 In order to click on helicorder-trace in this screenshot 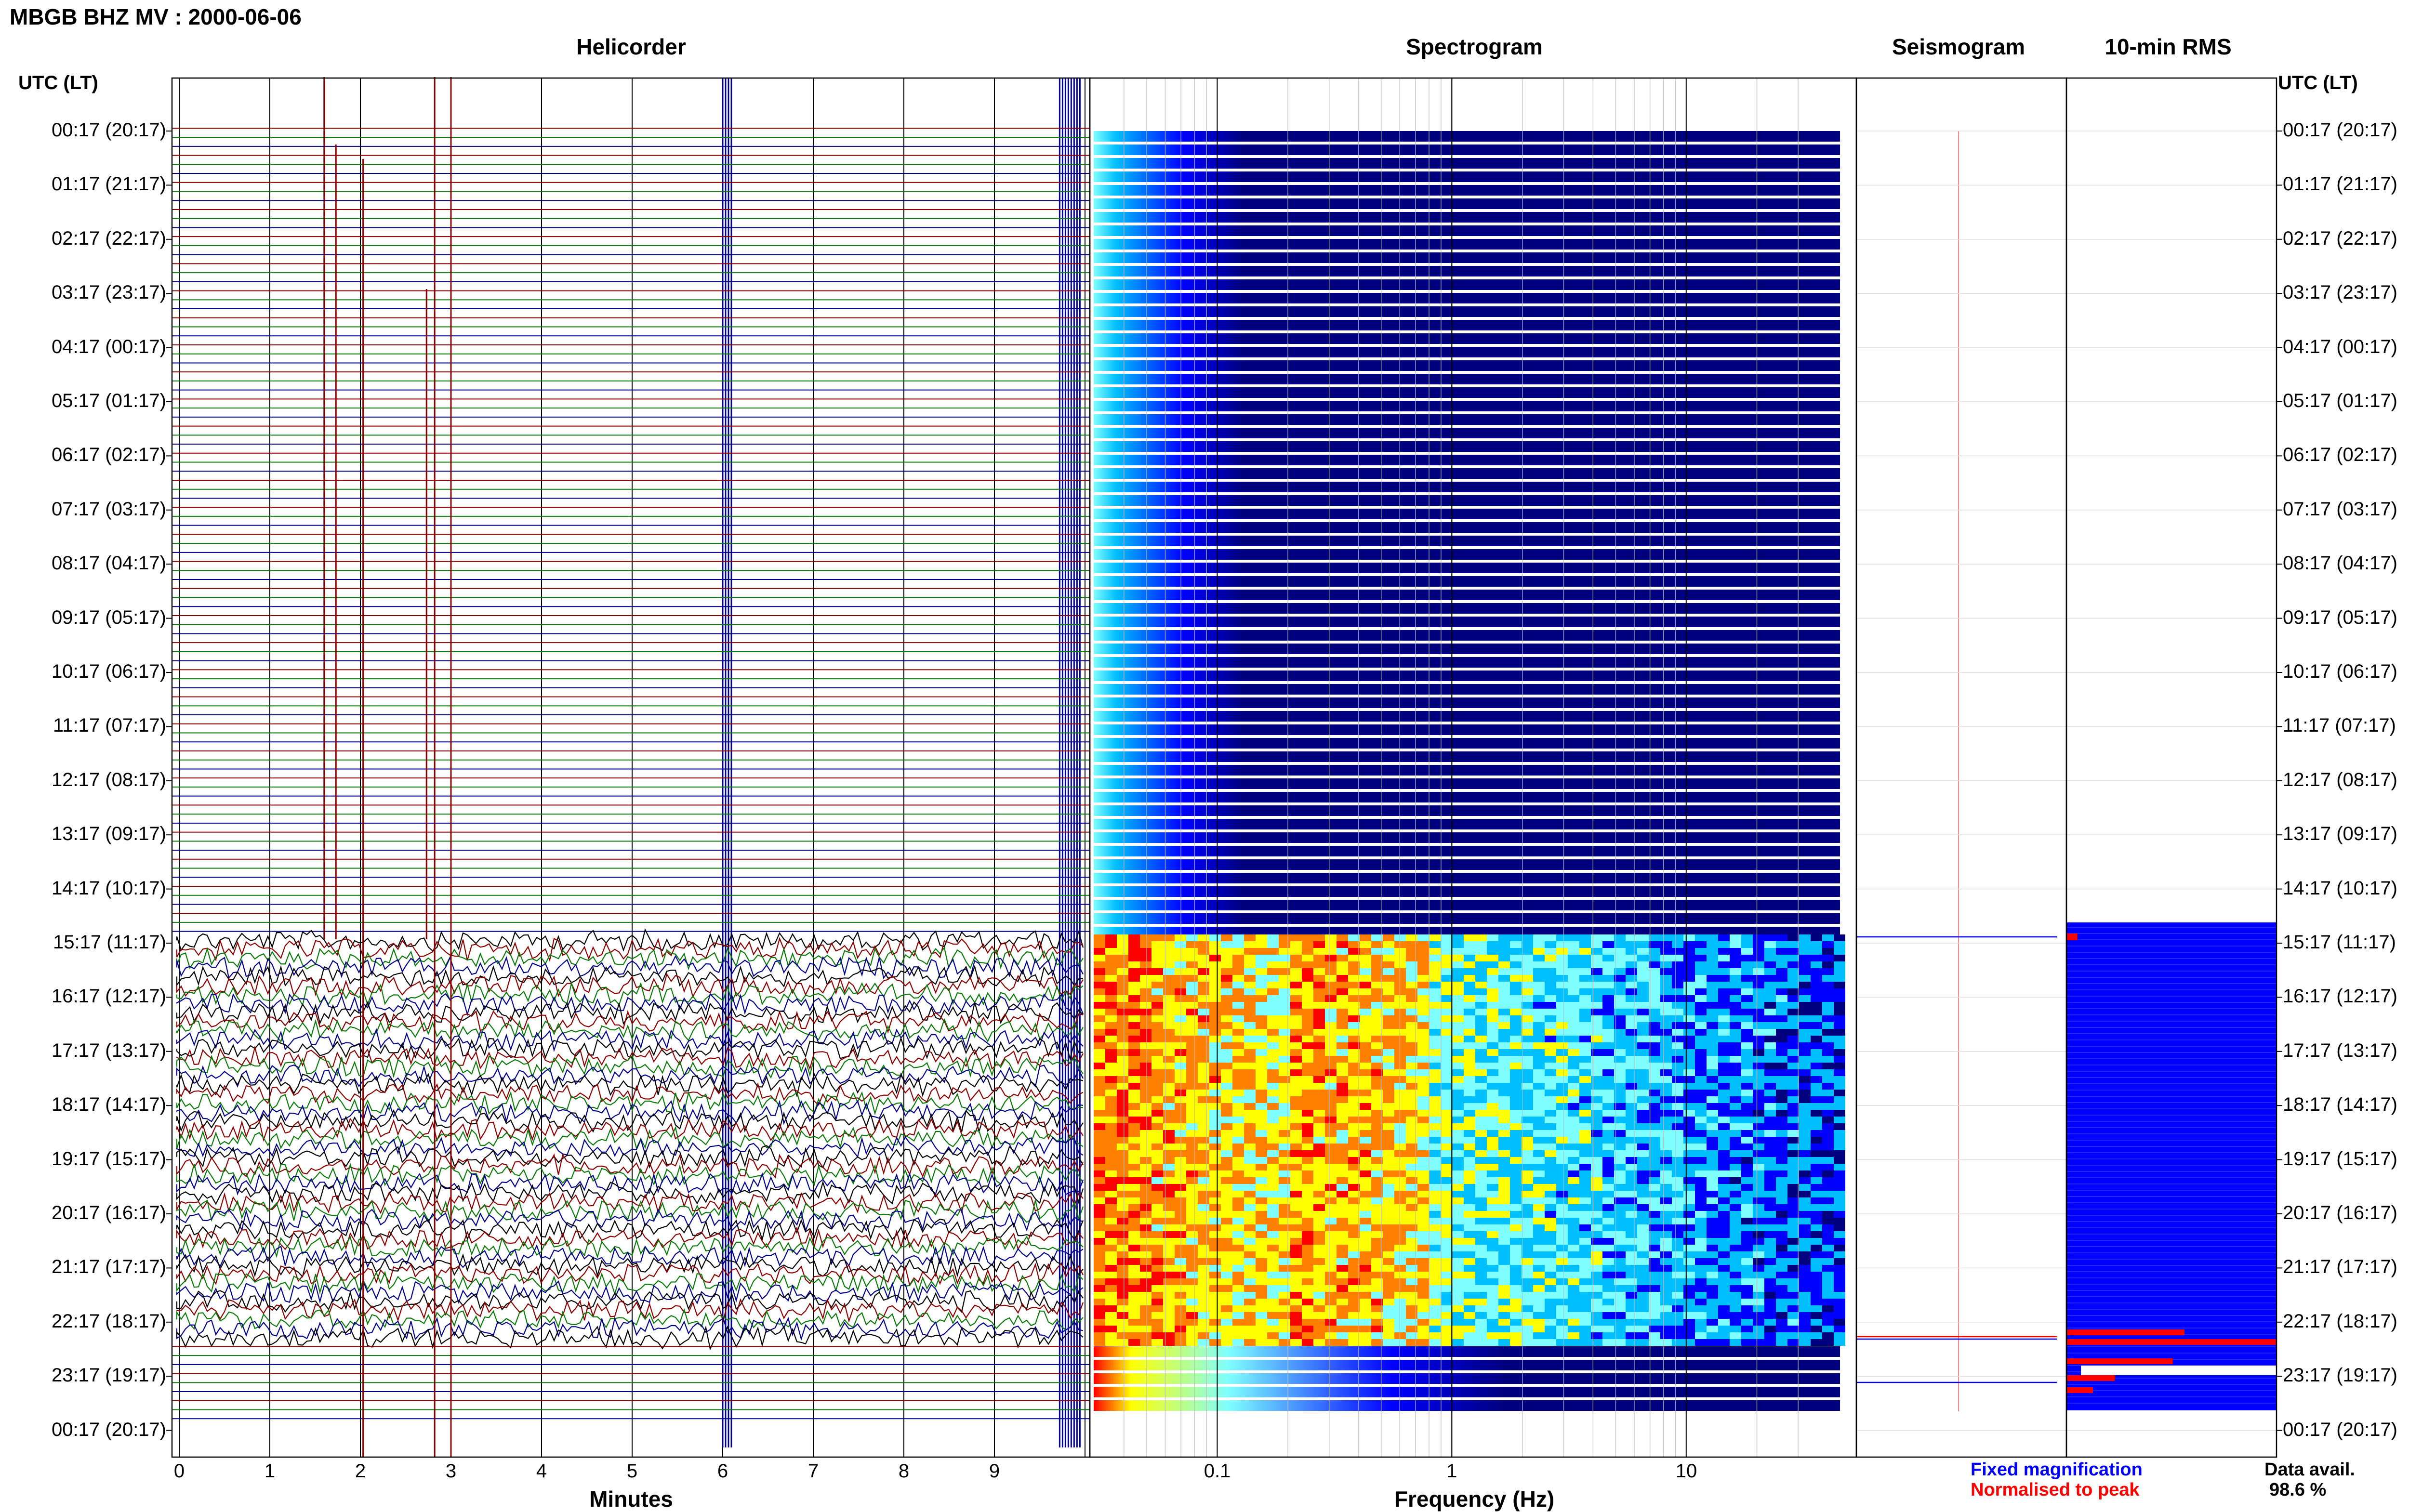, I will do `click(630, 1085)`.